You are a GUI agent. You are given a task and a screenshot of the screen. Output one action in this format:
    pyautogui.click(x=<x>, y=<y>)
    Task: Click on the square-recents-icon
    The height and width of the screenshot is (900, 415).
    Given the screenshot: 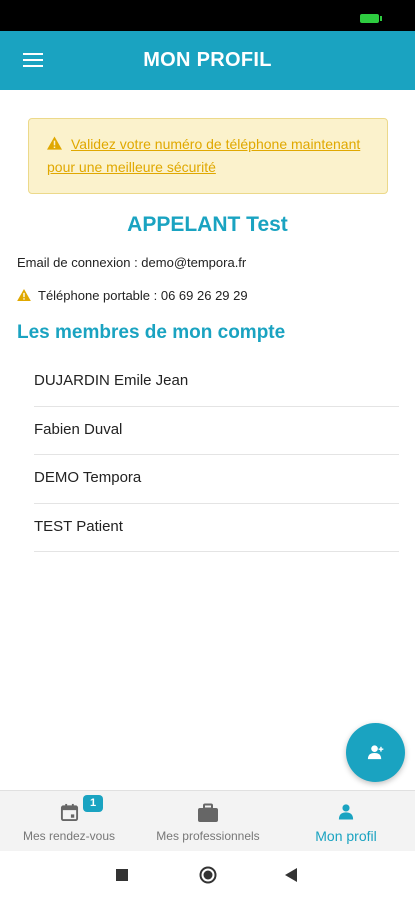 What is the action you would take?
    pyautogui.click(x=122, y=875)
    